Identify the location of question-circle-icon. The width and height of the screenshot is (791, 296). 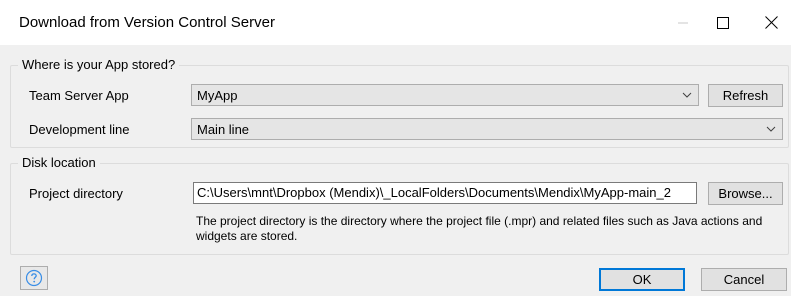
(34, 278).